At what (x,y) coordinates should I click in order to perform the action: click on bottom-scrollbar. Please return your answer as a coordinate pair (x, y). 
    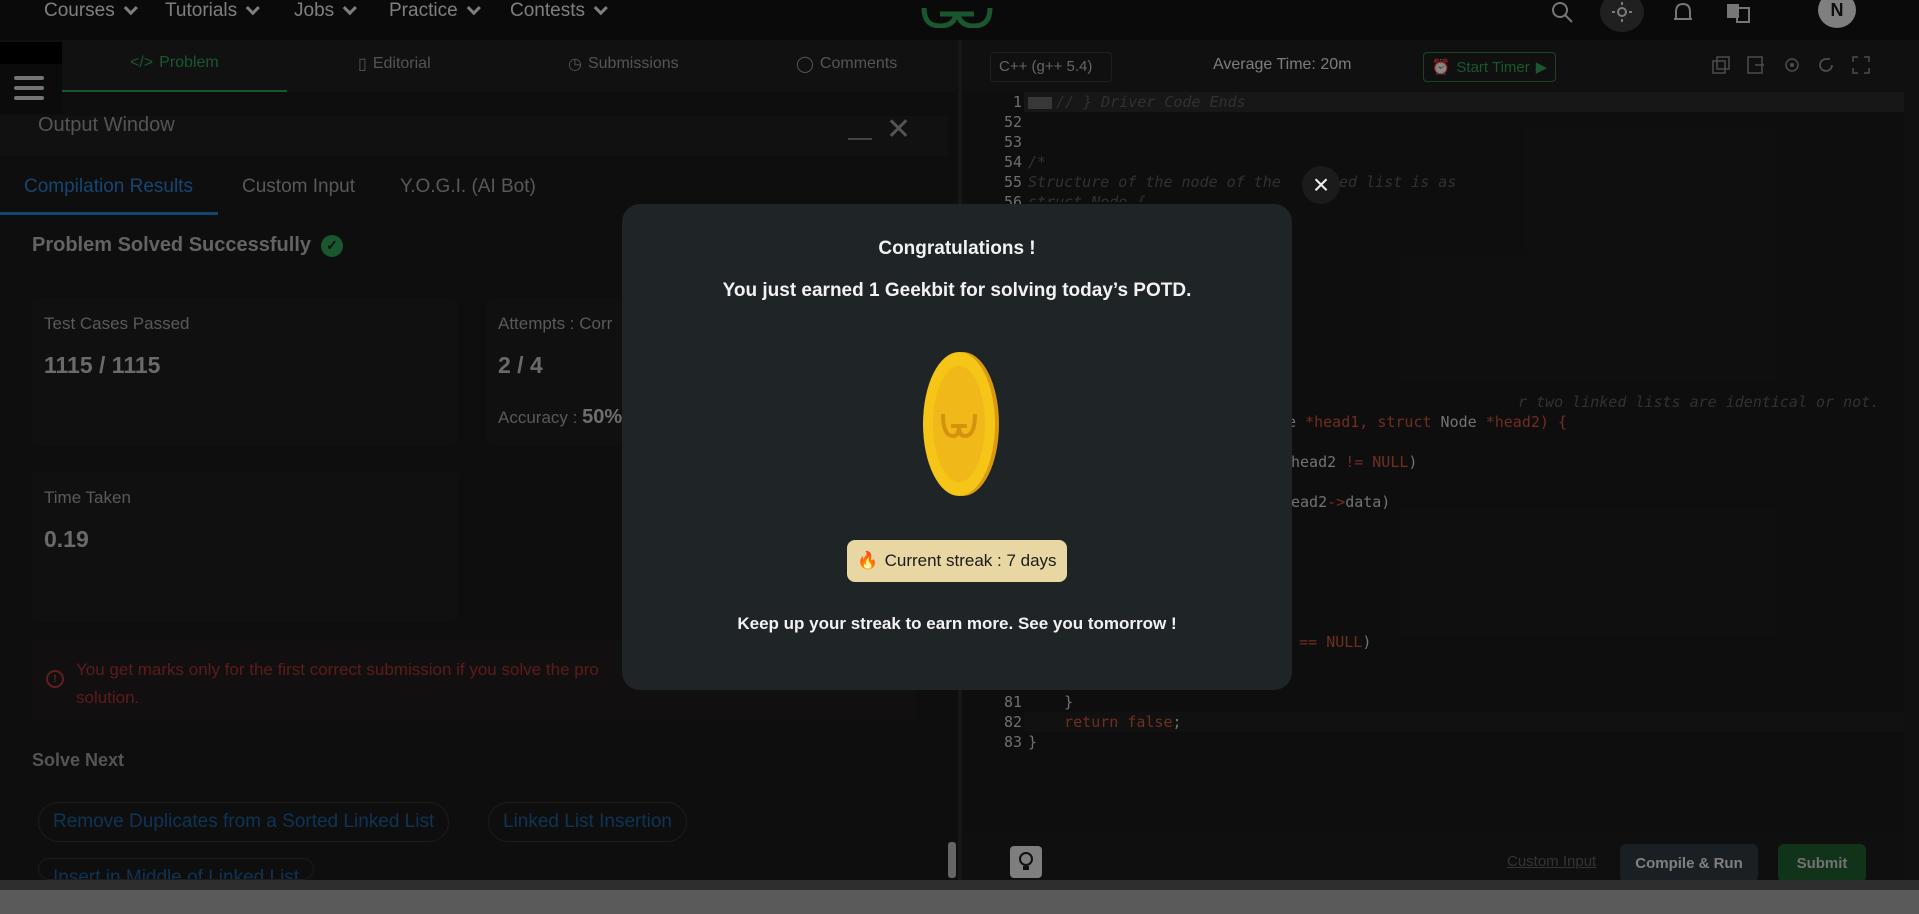
    Looking at the image, I should click on (959, 897).